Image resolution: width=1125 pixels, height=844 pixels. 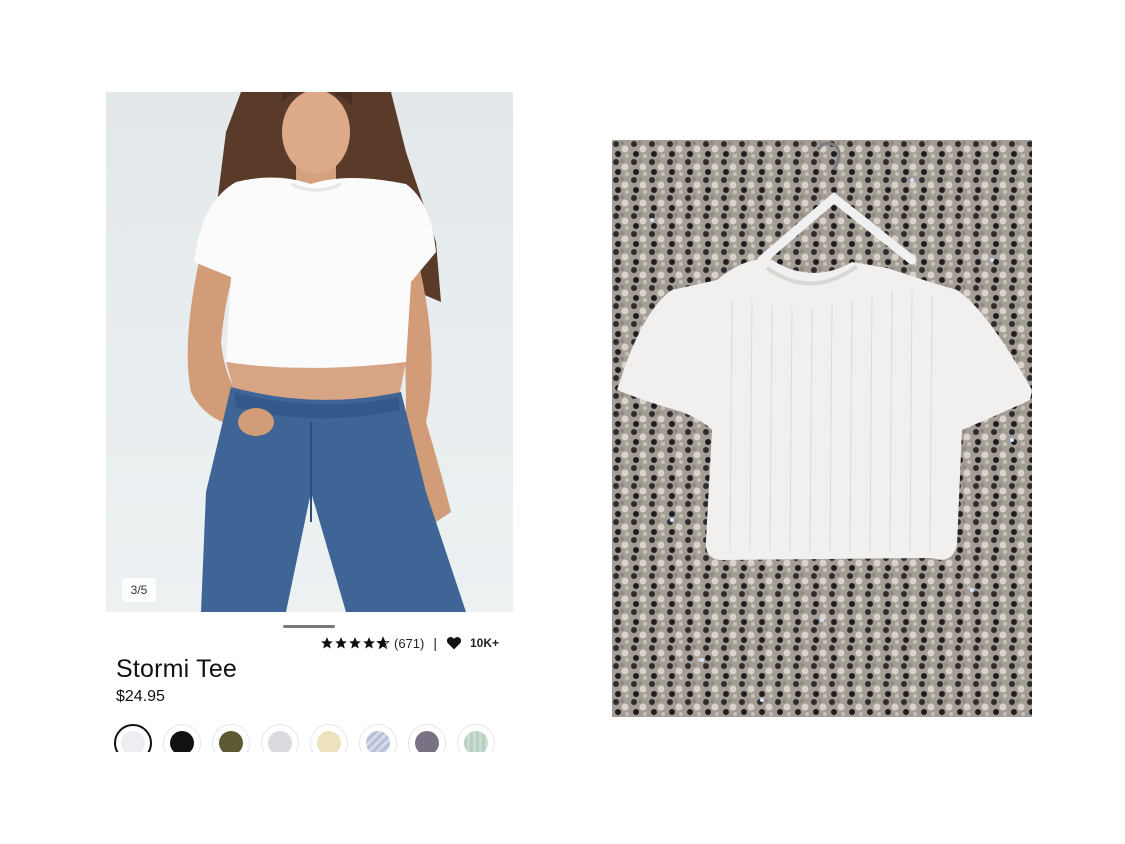 What do you see at coordinates (378, 738) in the screenshot?
I see `swatch-blue-stripe` at bounding box center [378, 738].